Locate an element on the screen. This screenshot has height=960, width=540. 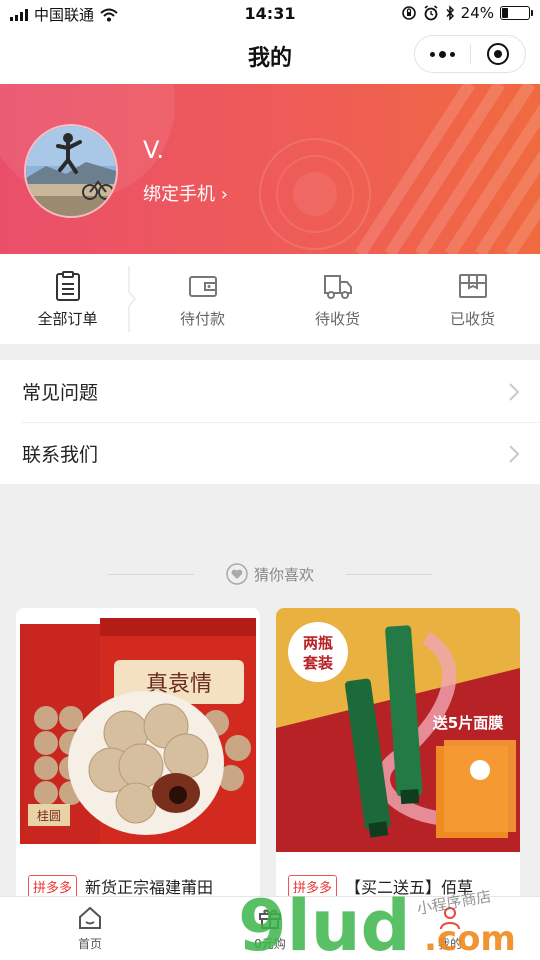
order-item-received: 已收货 is located at coordinates (472, 299).